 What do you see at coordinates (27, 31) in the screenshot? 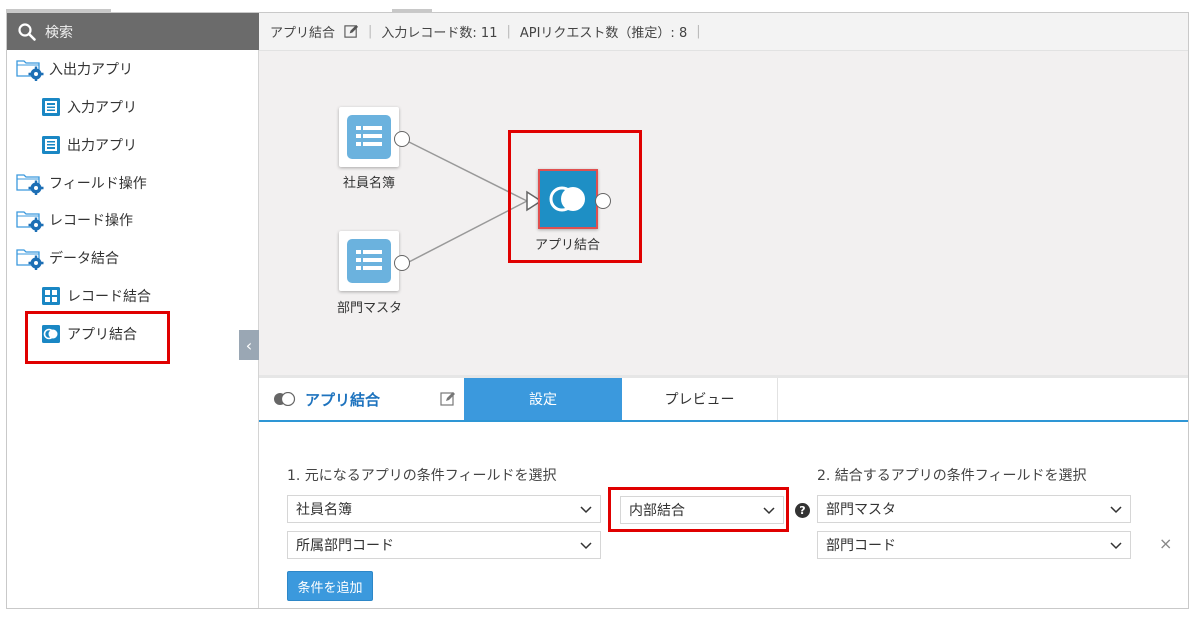
I see `search-icon` at bounding box center [27, 31].